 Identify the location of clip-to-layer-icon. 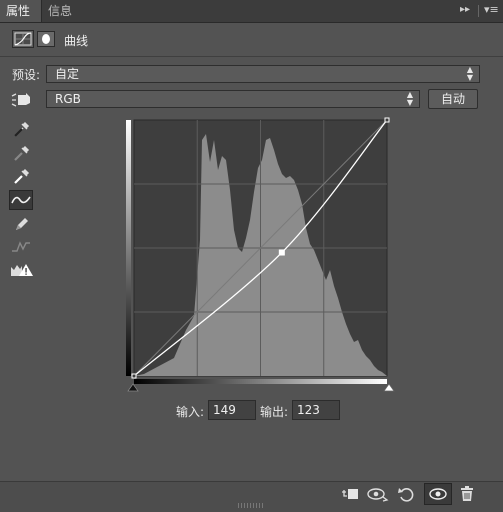
(351, 494).